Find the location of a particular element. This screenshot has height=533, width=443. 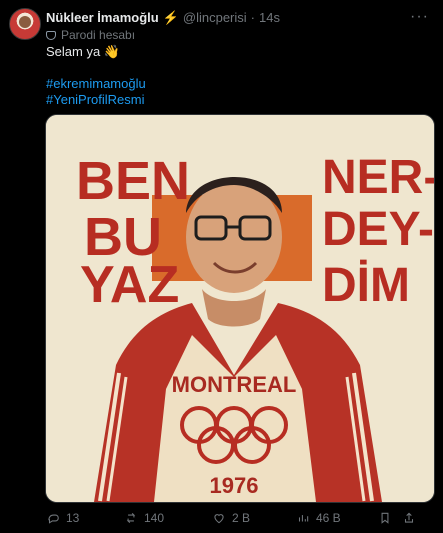

timestamp: 14s is located at coordinates (269, 17).